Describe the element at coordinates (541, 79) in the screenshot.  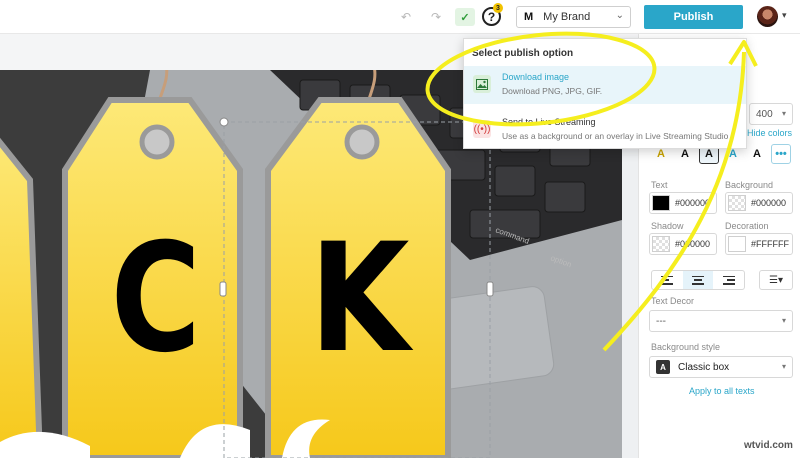
I see `highlight-circle` at that location.